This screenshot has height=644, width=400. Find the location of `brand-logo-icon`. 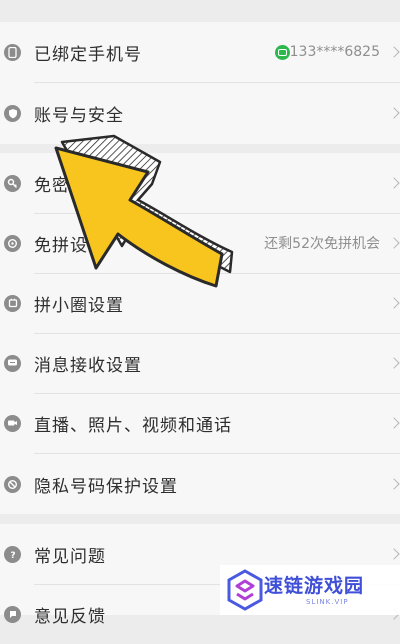

brand-logo-icon is located at coordinates (245, 590).